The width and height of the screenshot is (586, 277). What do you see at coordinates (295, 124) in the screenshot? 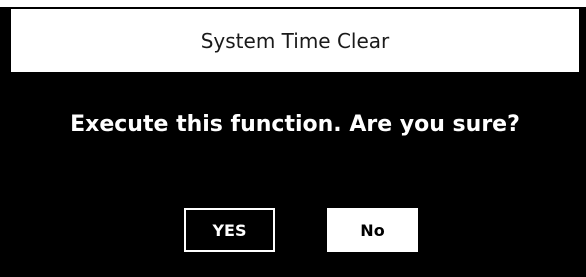
I see `dialog-message: Execute this function. Are you sure?` at bounding box center [295, 124].